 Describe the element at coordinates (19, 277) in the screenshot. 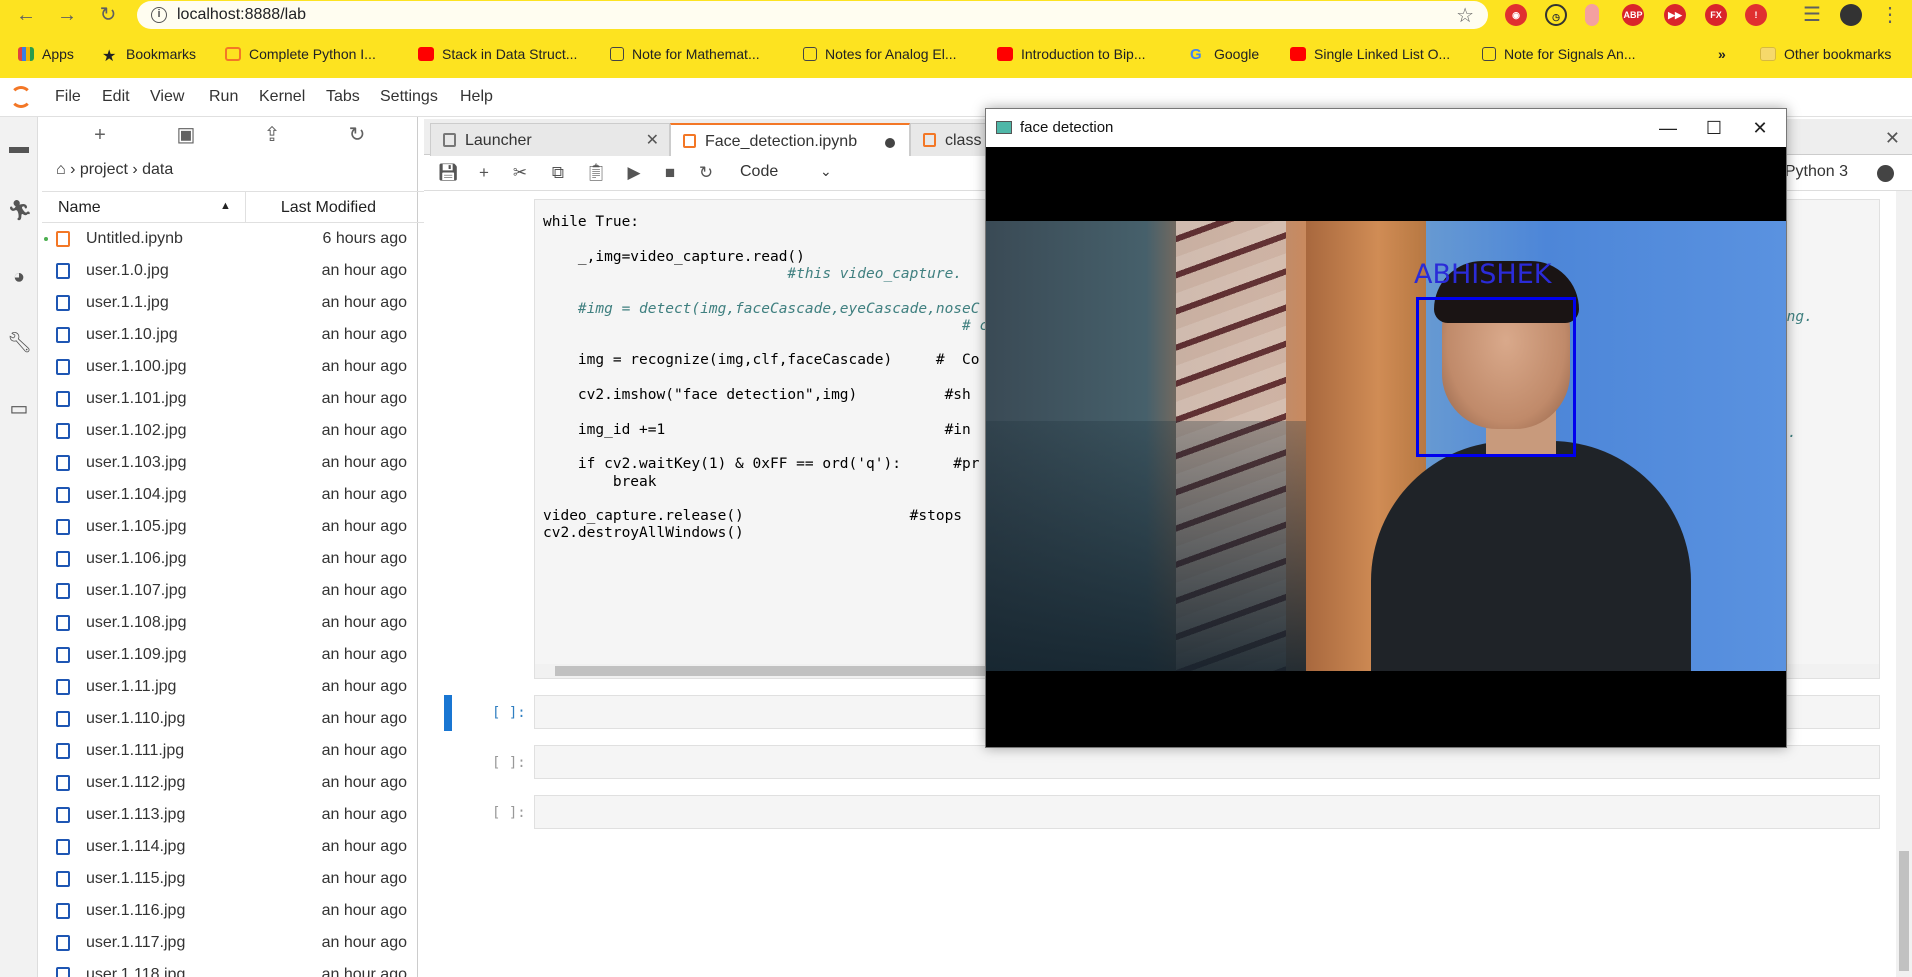

I see `palette-icon: ◕` at that location.